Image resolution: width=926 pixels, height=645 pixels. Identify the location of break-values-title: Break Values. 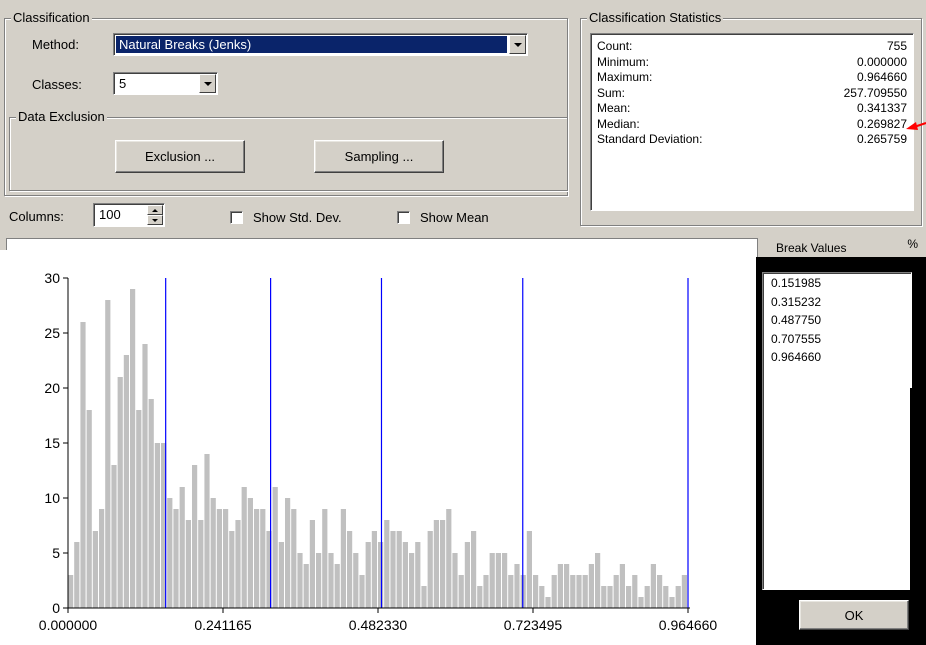
(811, 248).